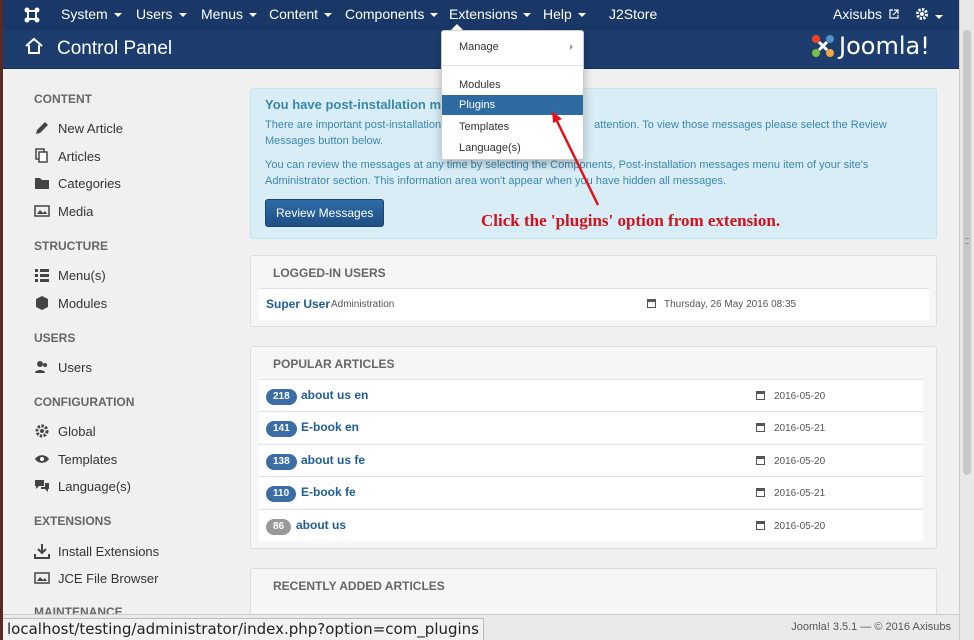 The image size is (974, 640). Describe the element at coordinates (298, 304) in the screenshot. I see `user-link: Super User` at that location.